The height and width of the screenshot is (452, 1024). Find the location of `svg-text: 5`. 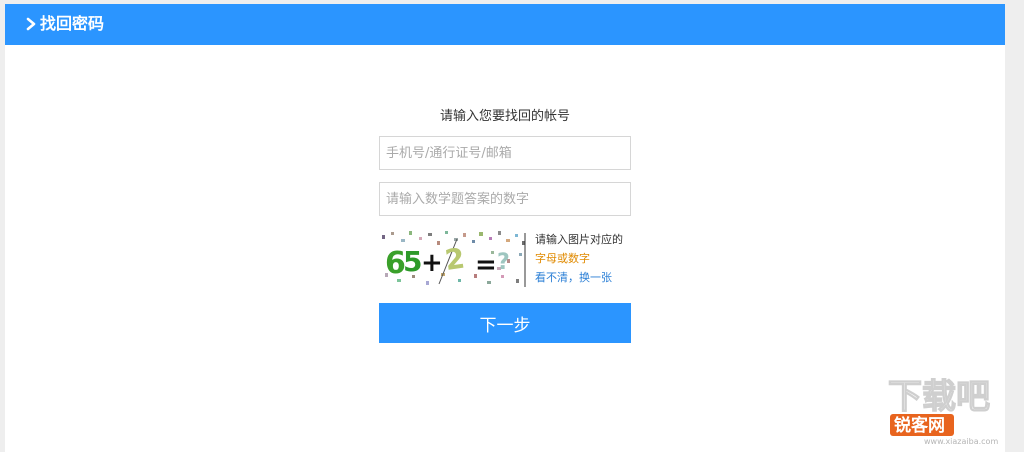

svg-text: 5 is located at coordinates (412, 261).